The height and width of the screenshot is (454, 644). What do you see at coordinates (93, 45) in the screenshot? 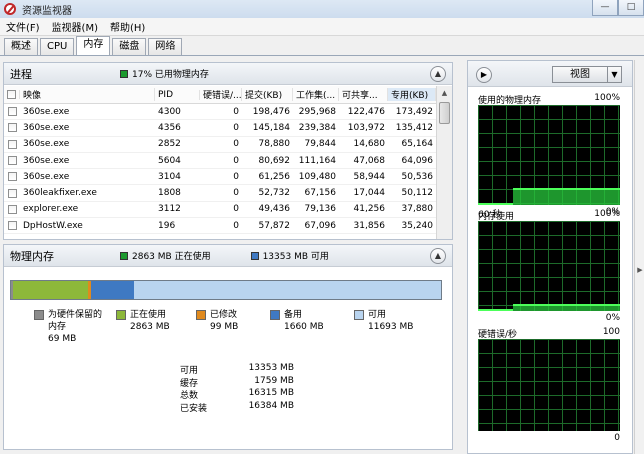
I see `tab-memory: 内存` at bounding box center [93, 45].